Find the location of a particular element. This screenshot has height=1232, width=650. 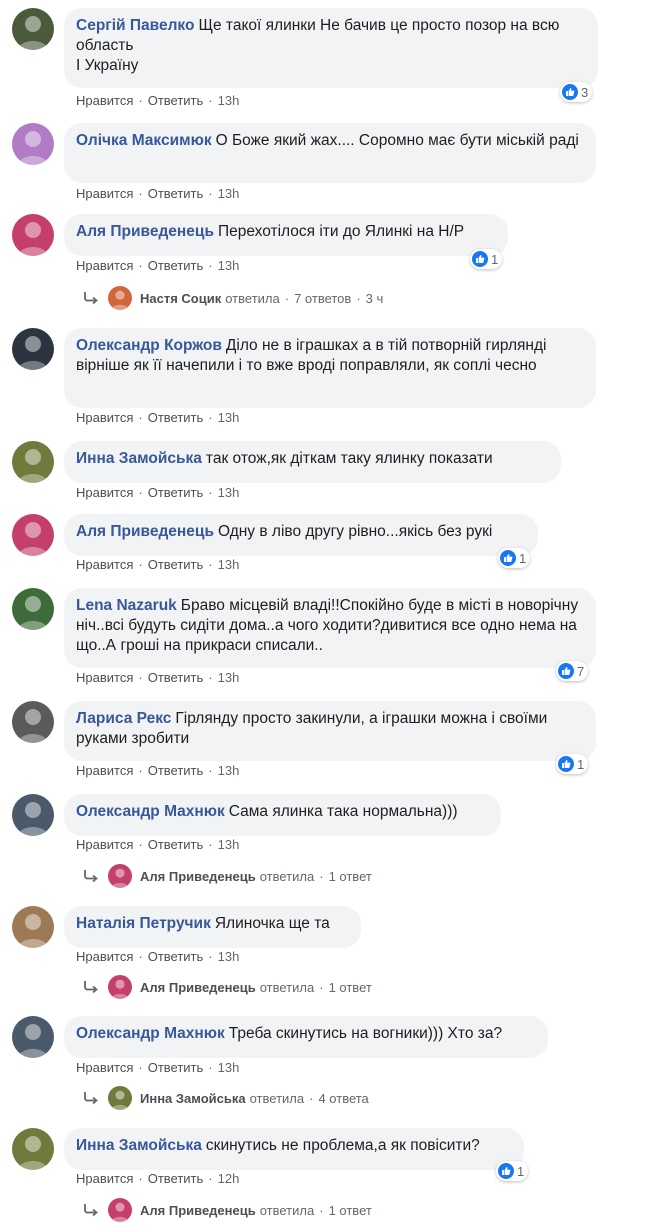

comment-author-link: Олександр Коржов is located at coordinates (149, 345).